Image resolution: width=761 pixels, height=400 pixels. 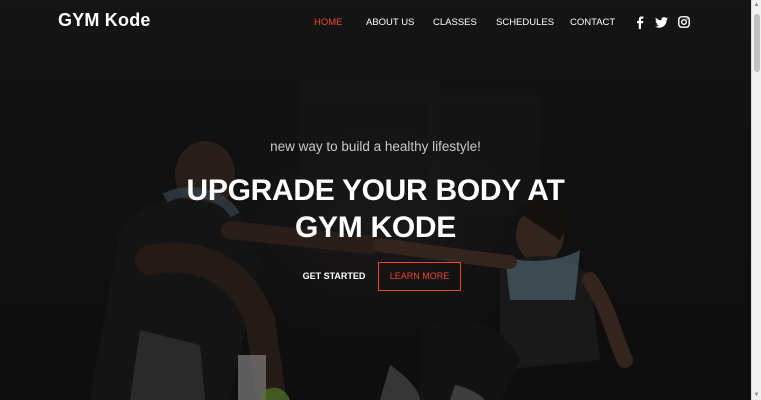 I want to click on hero-tagline: new way to build a healthy lifestyle!, so click(x=375, y=146).